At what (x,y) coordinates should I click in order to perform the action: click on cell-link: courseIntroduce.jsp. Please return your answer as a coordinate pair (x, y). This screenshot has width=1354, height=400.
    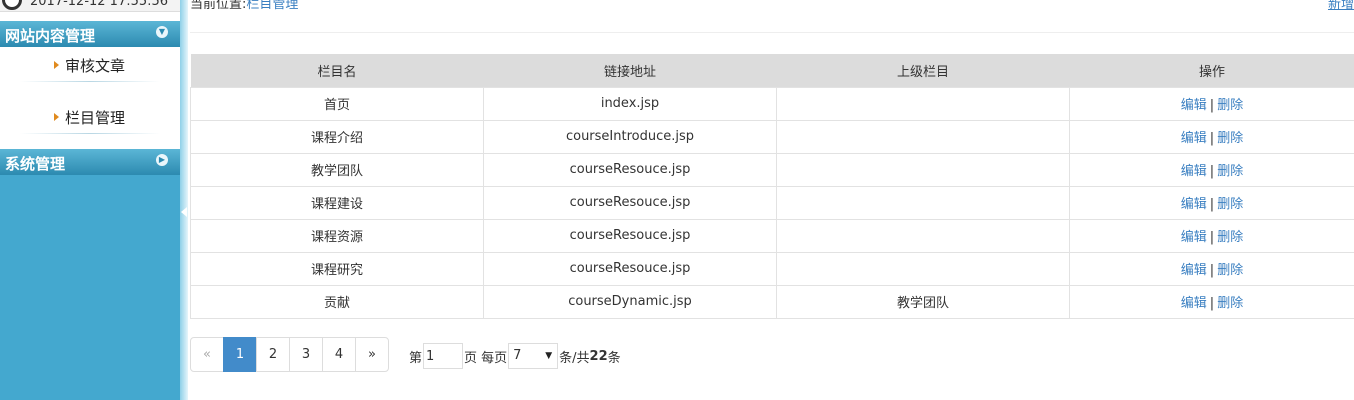
    Looking at the image, I should click on (630, 136).